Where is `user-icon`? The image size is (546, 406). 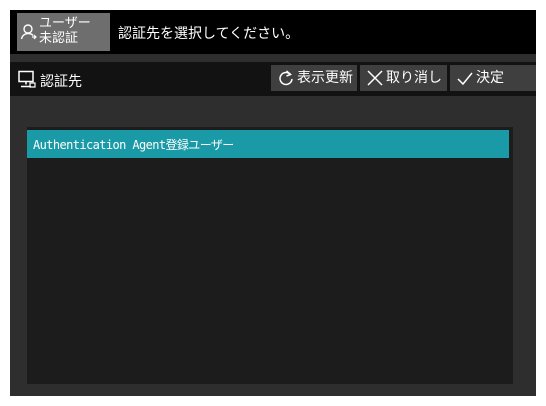 user-icon is located at coordinates (28, 32).